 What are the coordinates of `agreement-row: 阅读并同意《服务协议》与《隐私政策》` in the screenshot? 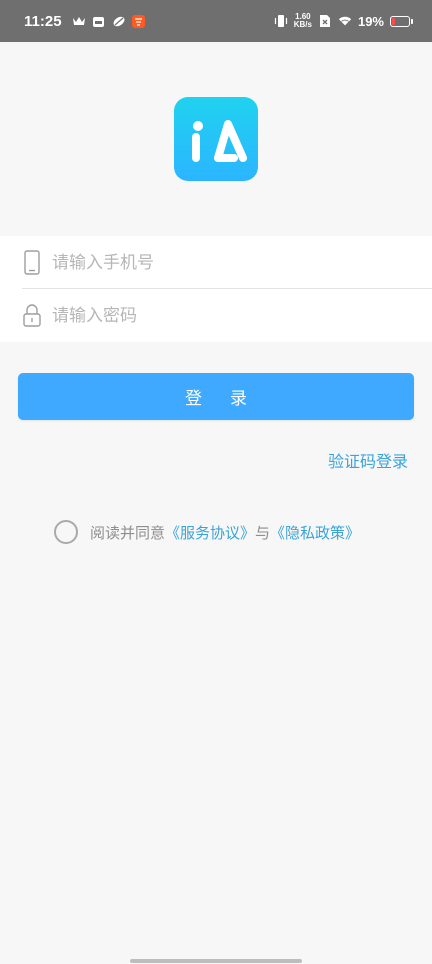 It's located at (207, 532).